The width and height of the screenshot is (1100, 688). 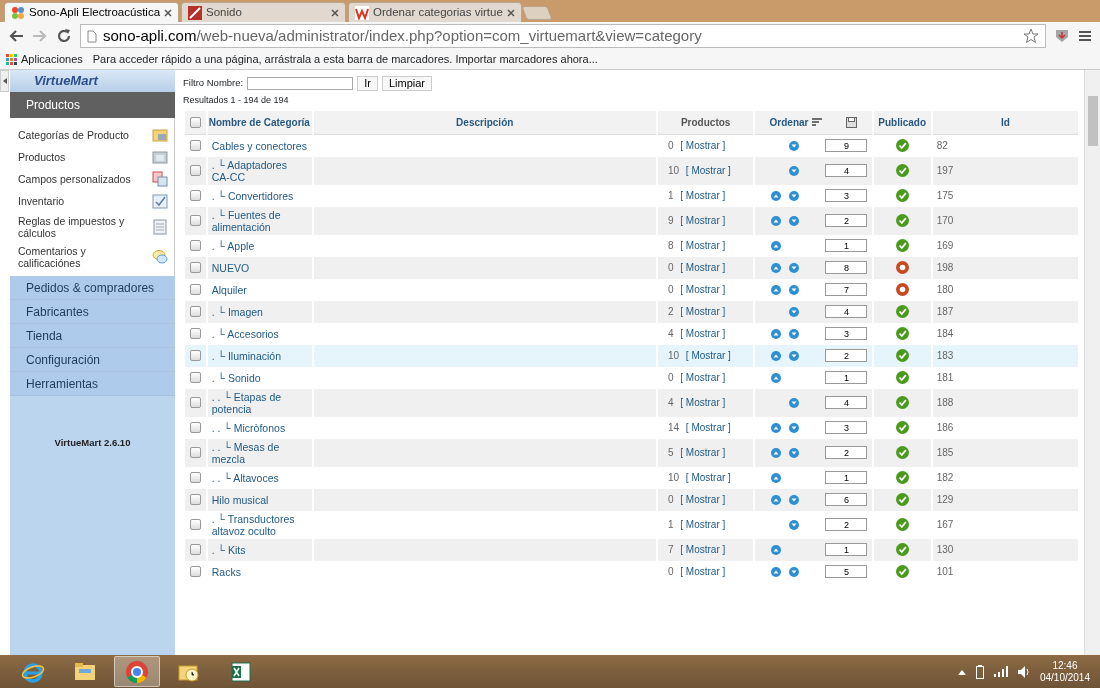 What do you see at coordinates (1005, 122) in the screenshot?
I see `column-header: Id` at bounding box center [1005, 122].